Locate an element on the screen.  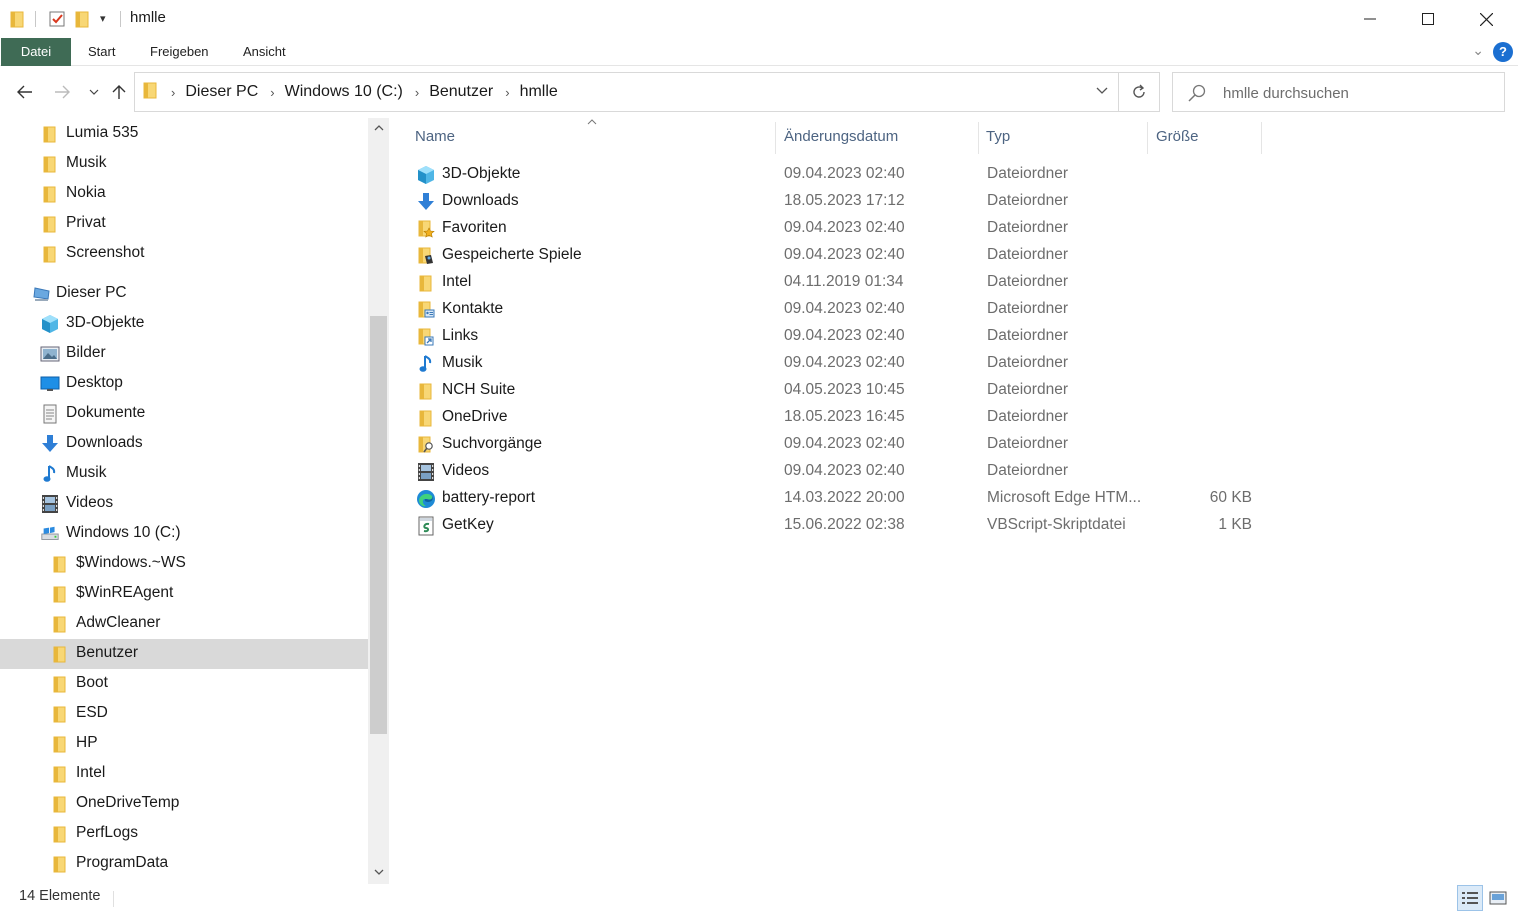
navigation-pane-scrollbar is located at coordinates (378, 501).